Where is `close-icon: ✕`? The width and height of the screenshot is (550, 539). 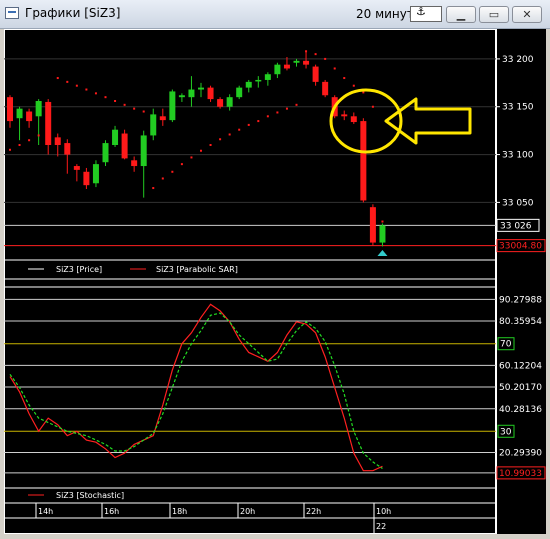
close-icon: ✕ is located at coordinates (527, 14).